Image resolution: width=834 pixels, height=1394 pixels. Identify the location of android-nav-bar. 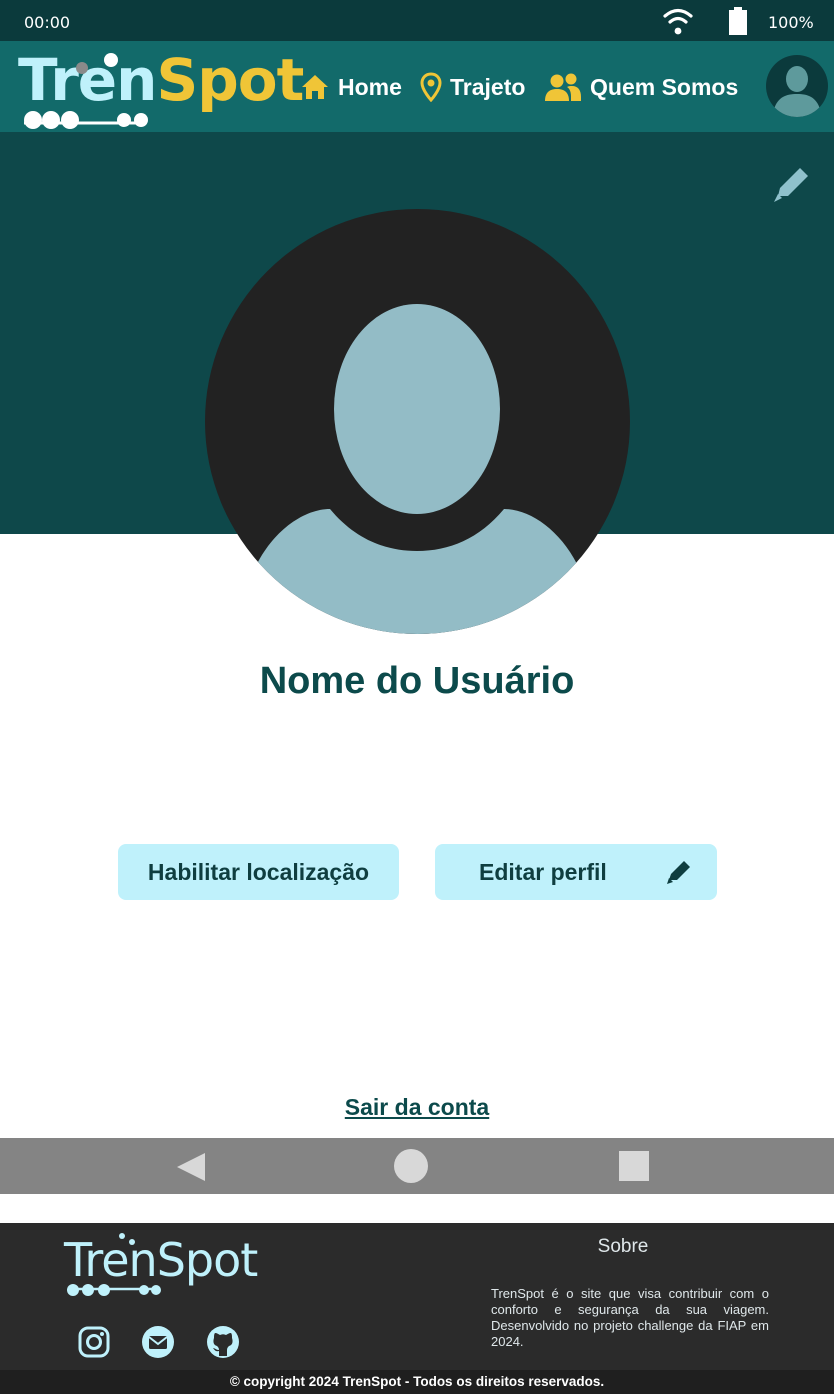
(417, 1166).